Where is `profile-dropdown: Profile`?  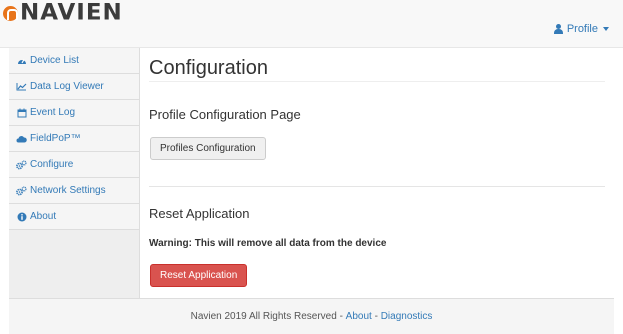
profile-dropdown: Profile is located at coordinates (581, 29).